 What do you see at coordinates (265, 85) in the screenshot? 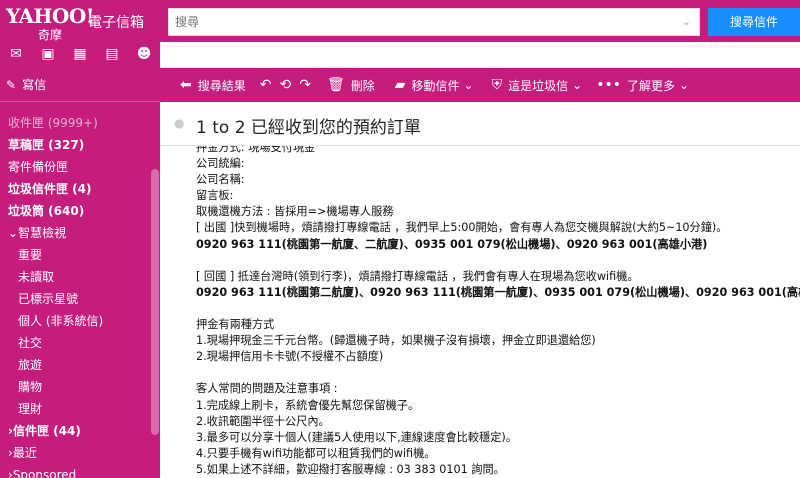
I see `reply-icon: ↶` at bounding box center [265, 85].